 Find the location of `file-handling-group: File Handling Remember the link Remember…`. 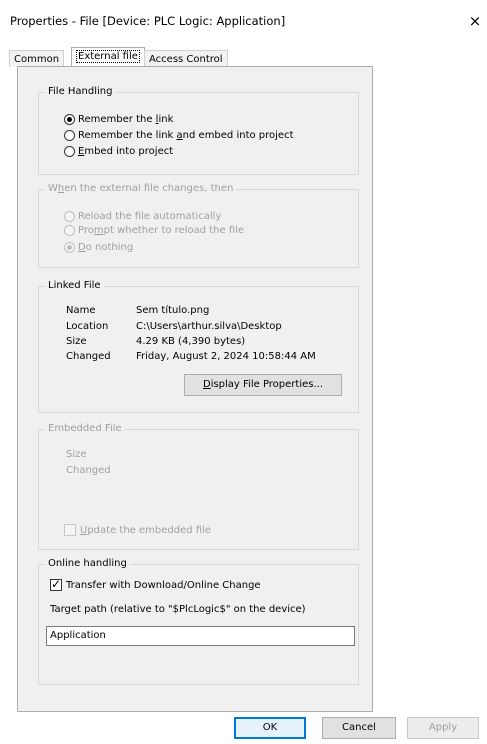

file-handling-group: File Handling Remember the link Remember… is located at coordinates (198, 130).